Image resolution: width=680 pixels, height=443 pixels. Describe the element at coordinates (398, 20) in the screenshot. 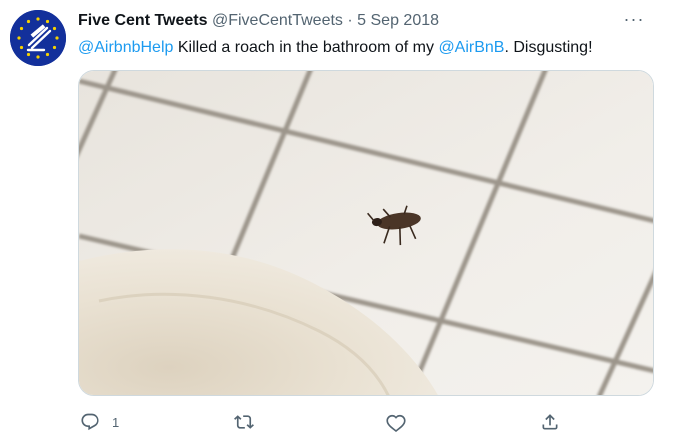

I see `tweet-date: 5 Sep 2018` at that location.